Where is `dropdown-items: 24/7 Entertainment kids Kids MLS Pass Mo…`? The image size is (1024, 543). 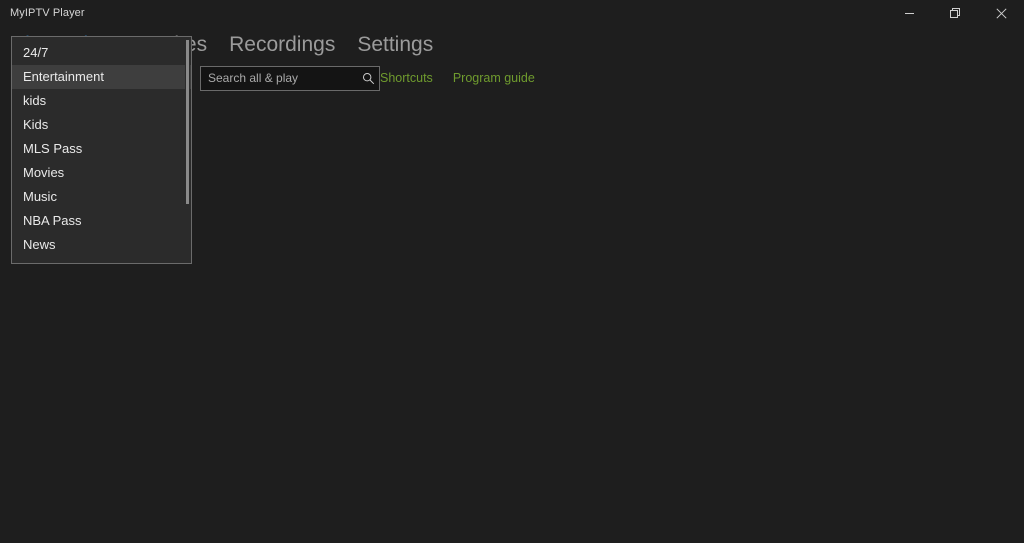 dropdown-items: 24/7 Entertainment kids Kids MLS Pass Mo… is located at coordinates (101, 150).